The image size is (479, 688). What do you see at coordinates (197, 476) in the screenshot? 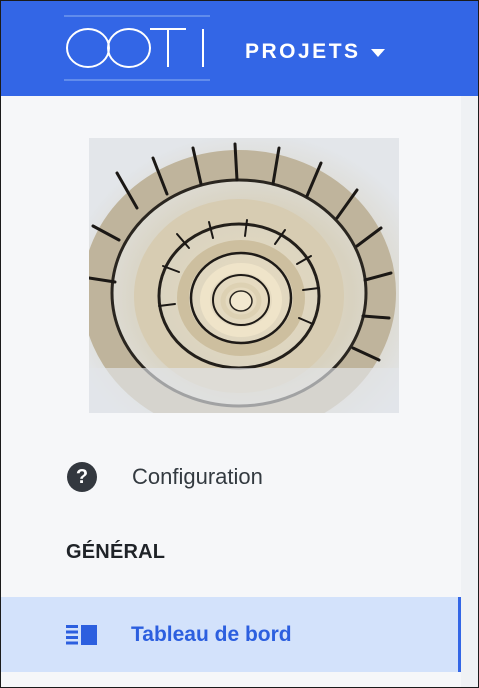
I see `configuration-label: Configuration` at bounding box center [197, 476].